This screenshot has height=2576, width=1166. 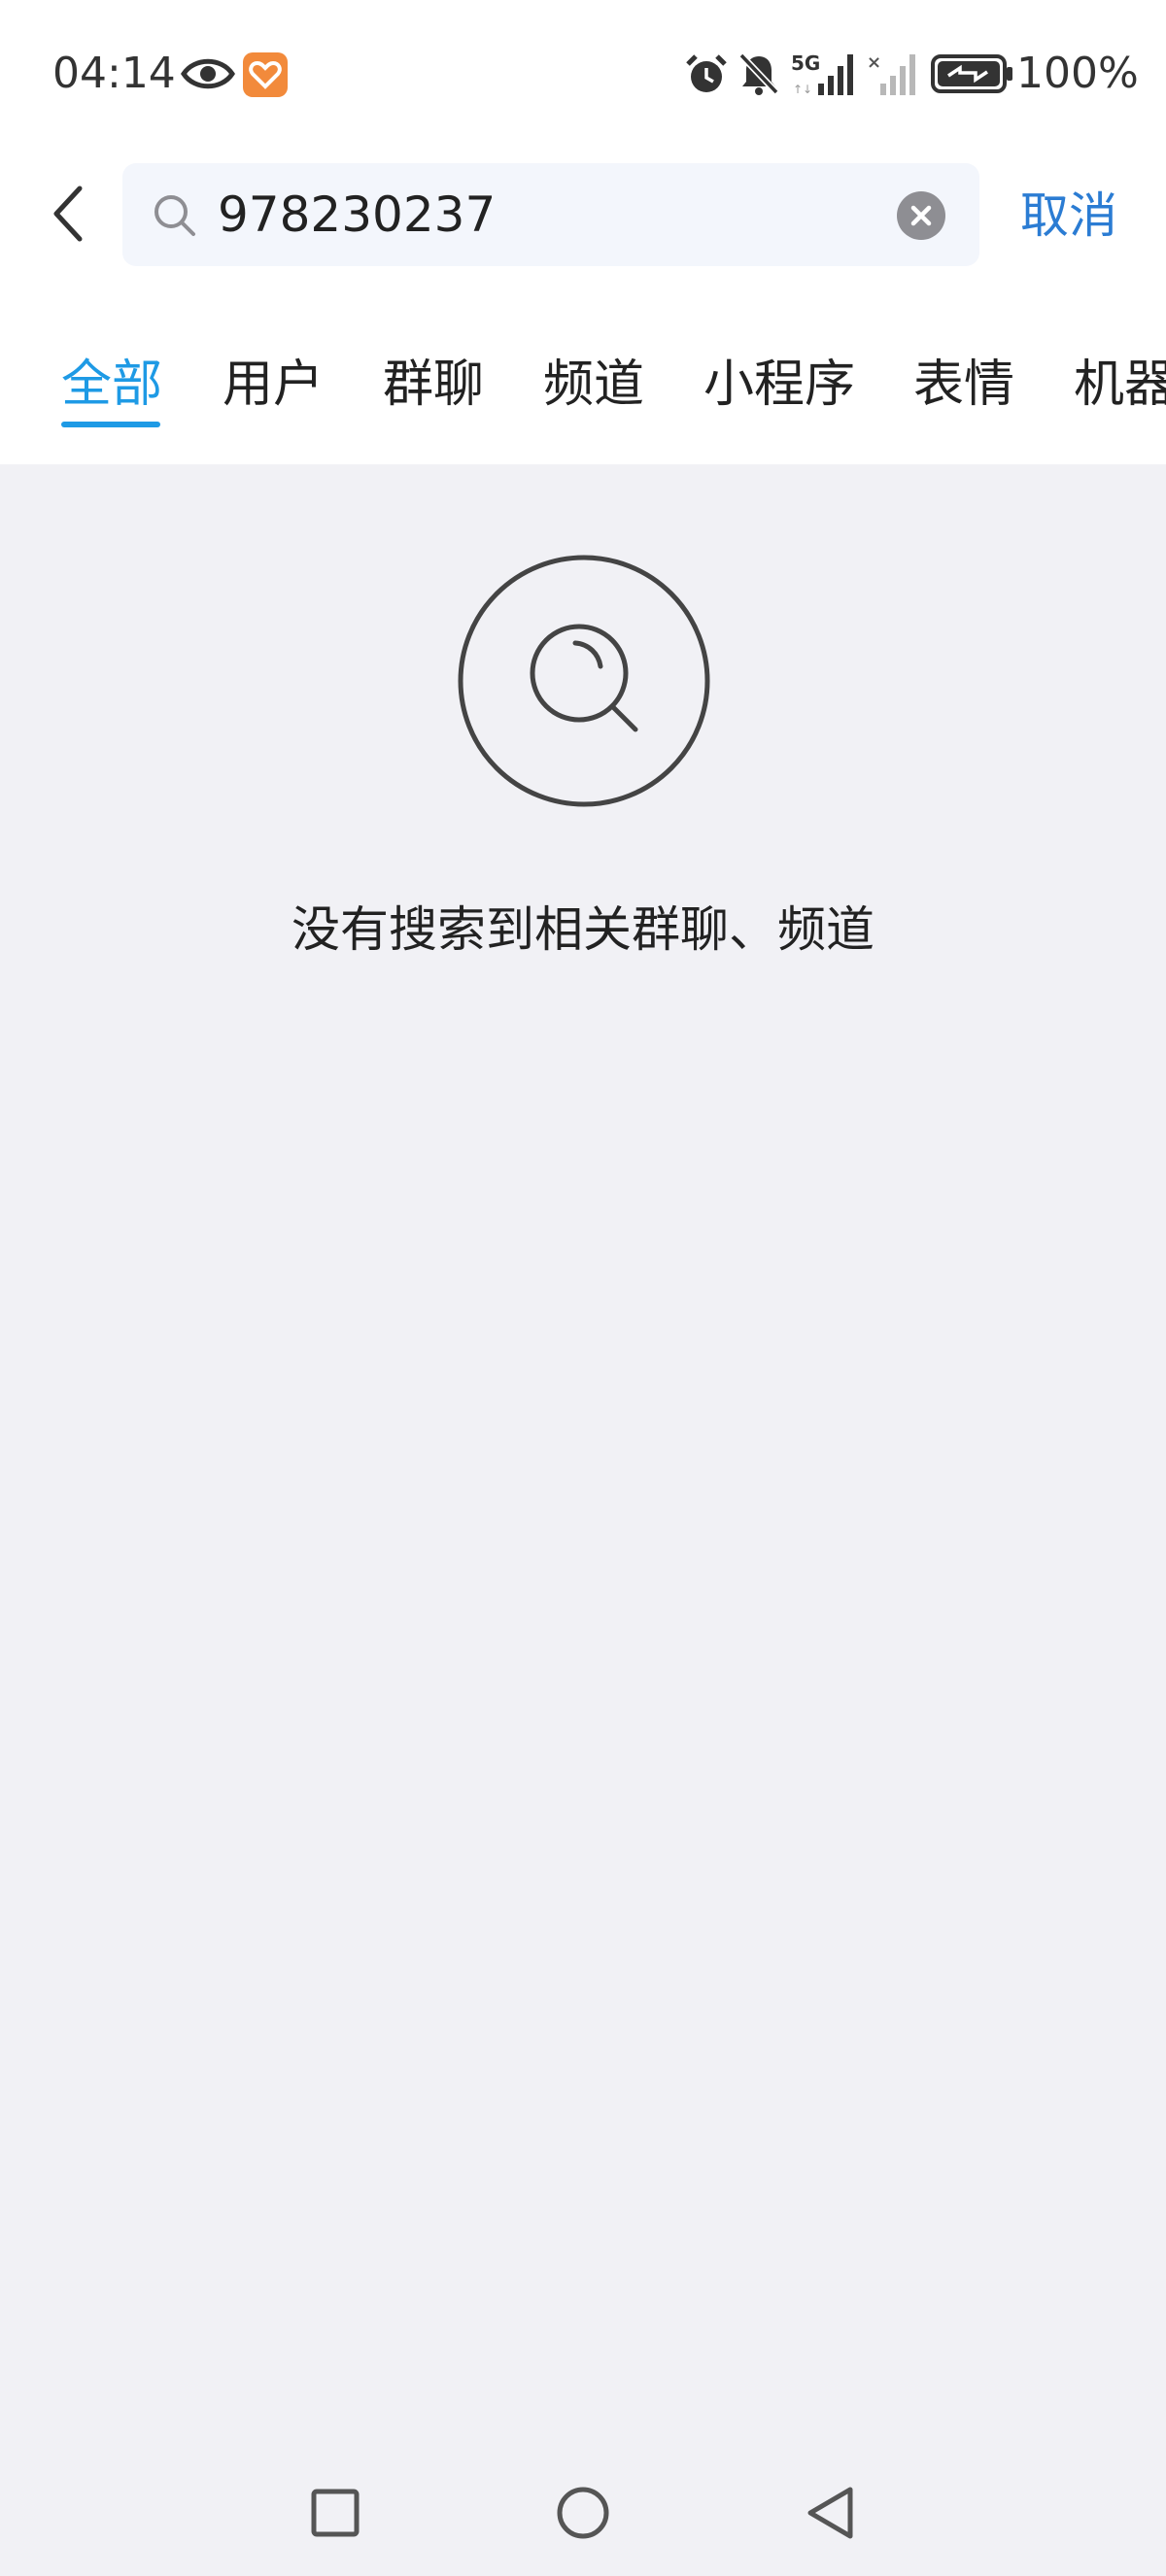 What do you see at coordinates (891, 73) in the screenshot?
I see `signal-no-sim-icon: ×` at bounding box center [891, 73].